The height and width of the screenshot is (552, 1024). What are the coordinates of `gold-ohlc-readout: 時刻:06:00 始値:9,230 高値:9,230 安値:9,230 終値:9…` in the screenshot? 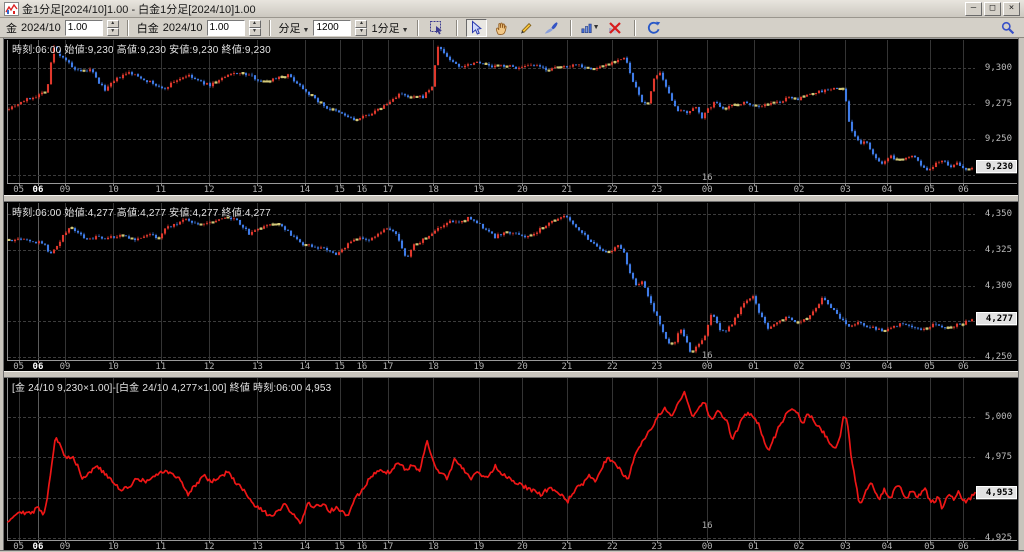 It's located at (141, 50).